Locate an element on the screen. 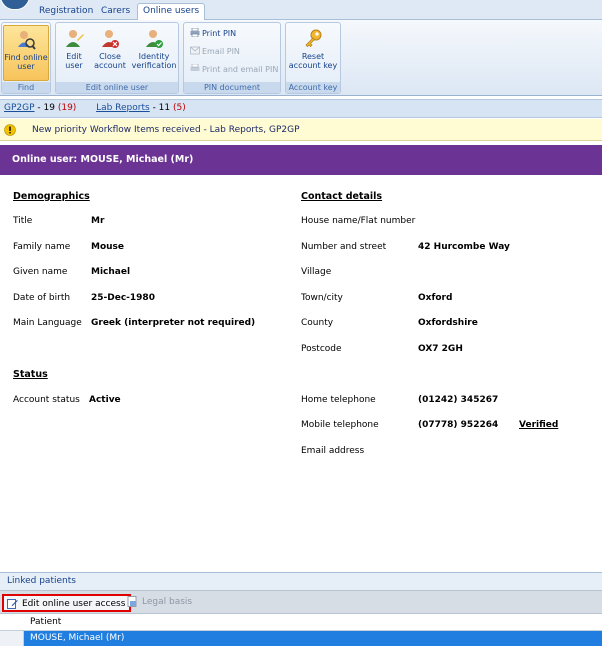 The image size is (602, 646). identity-verification-button: Identity verification is located at coordinates (154, 47).